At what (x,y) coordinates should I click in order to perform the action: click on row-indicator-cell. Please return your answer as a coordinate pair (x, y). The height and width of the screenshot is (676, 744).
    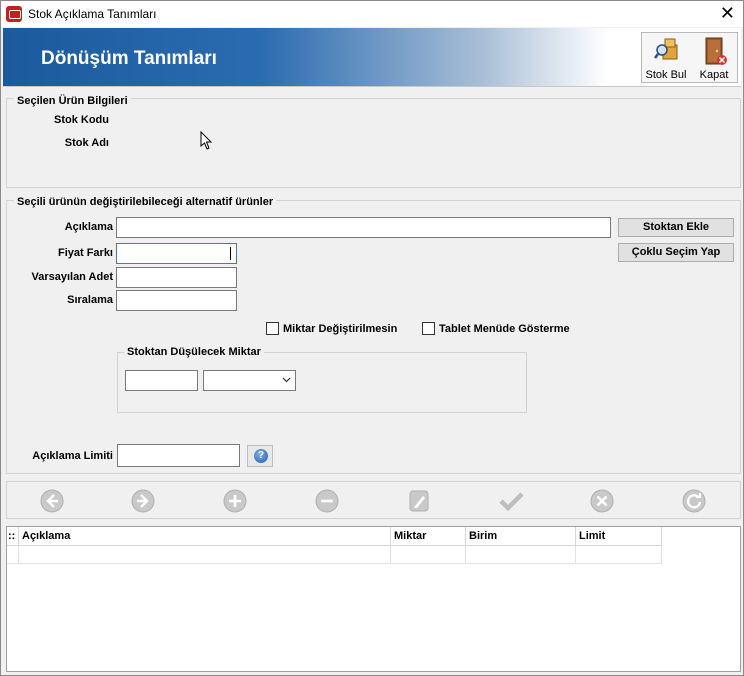
    Looking at the image, I should click on (13, 555).